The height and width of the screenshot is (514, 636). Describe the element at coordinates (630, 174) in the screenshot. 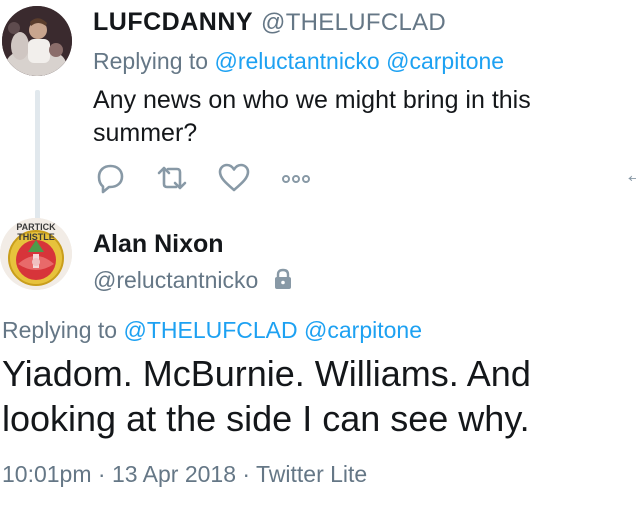

I see `chevron-left-icon: ←` at that location.